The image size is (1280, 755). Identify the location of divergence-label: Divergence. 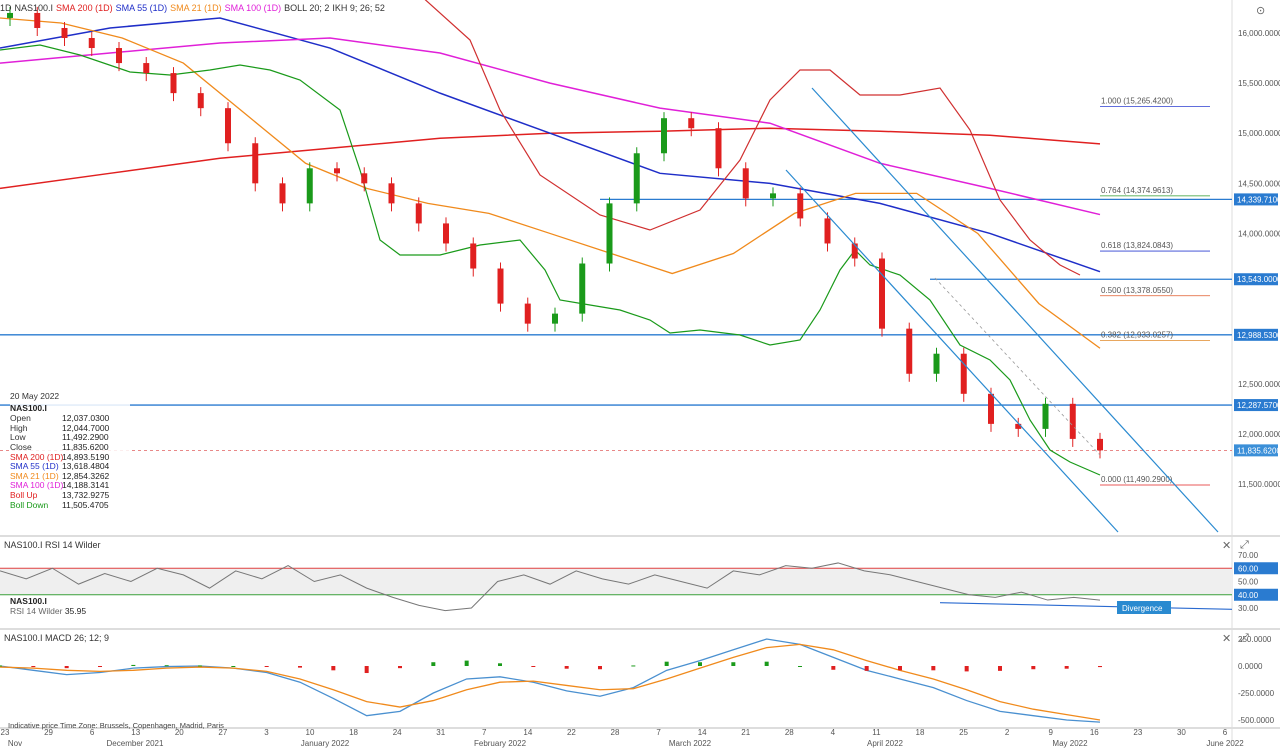
(1142, 608).